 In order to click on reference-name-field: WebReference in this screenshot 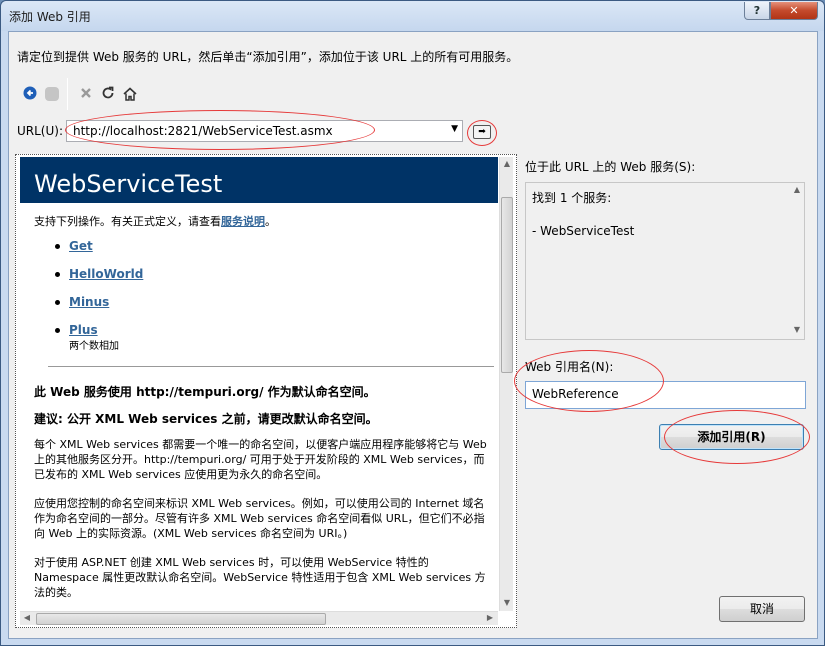, I will do `click(665, 395)`.